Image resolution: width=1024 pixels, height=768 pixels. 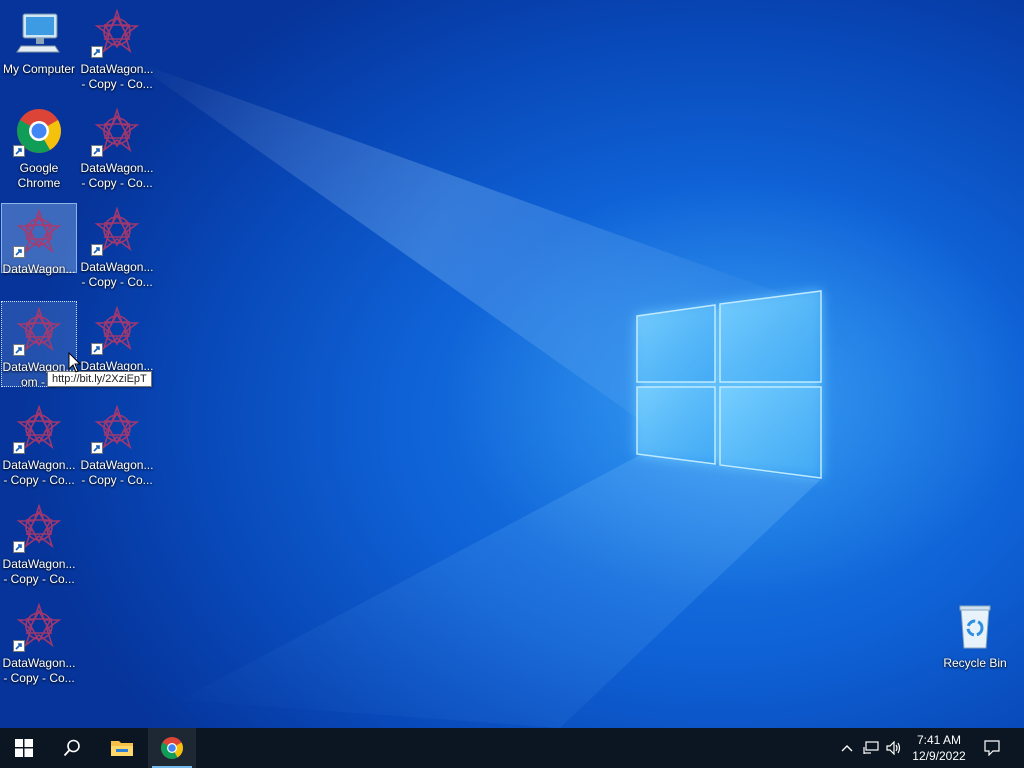 I want to click on desktop-icon-my-computer: My Computer, so click(x=39, y=49).